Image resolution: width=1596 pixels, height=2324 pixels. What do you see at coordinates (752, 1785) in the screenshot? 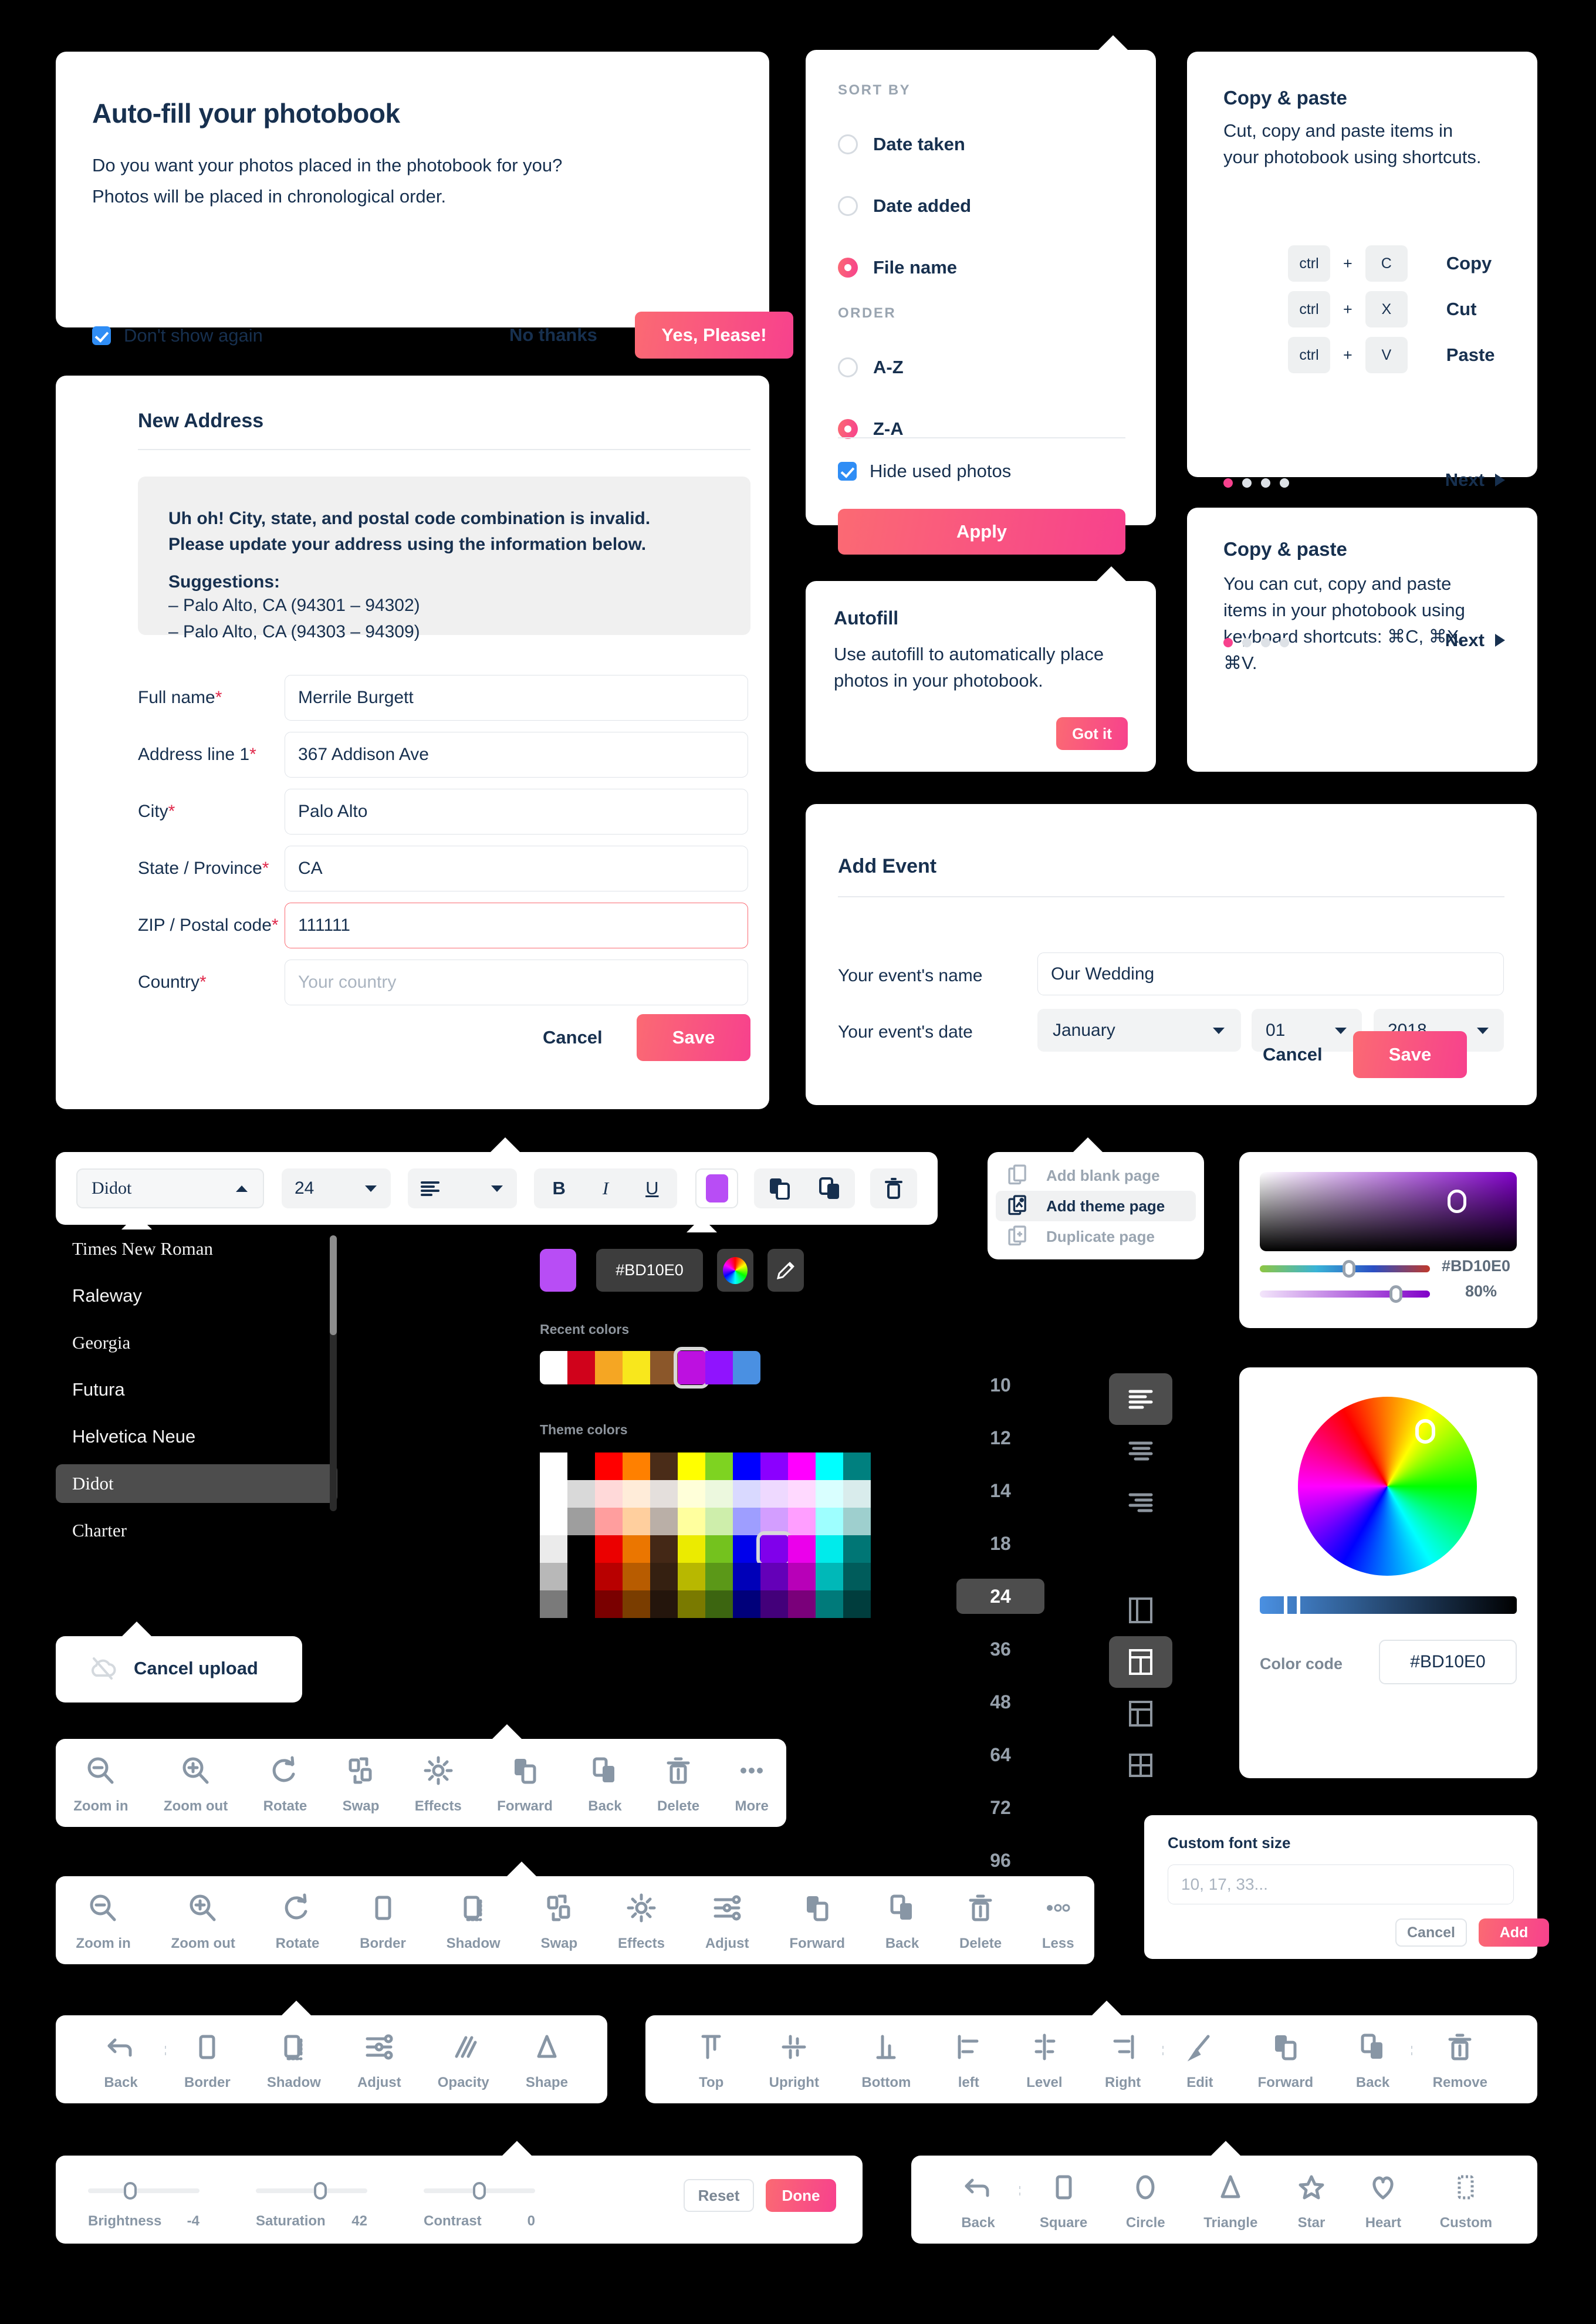
I see `toolbar-item-more: More` at bounding box center [752, 1785].